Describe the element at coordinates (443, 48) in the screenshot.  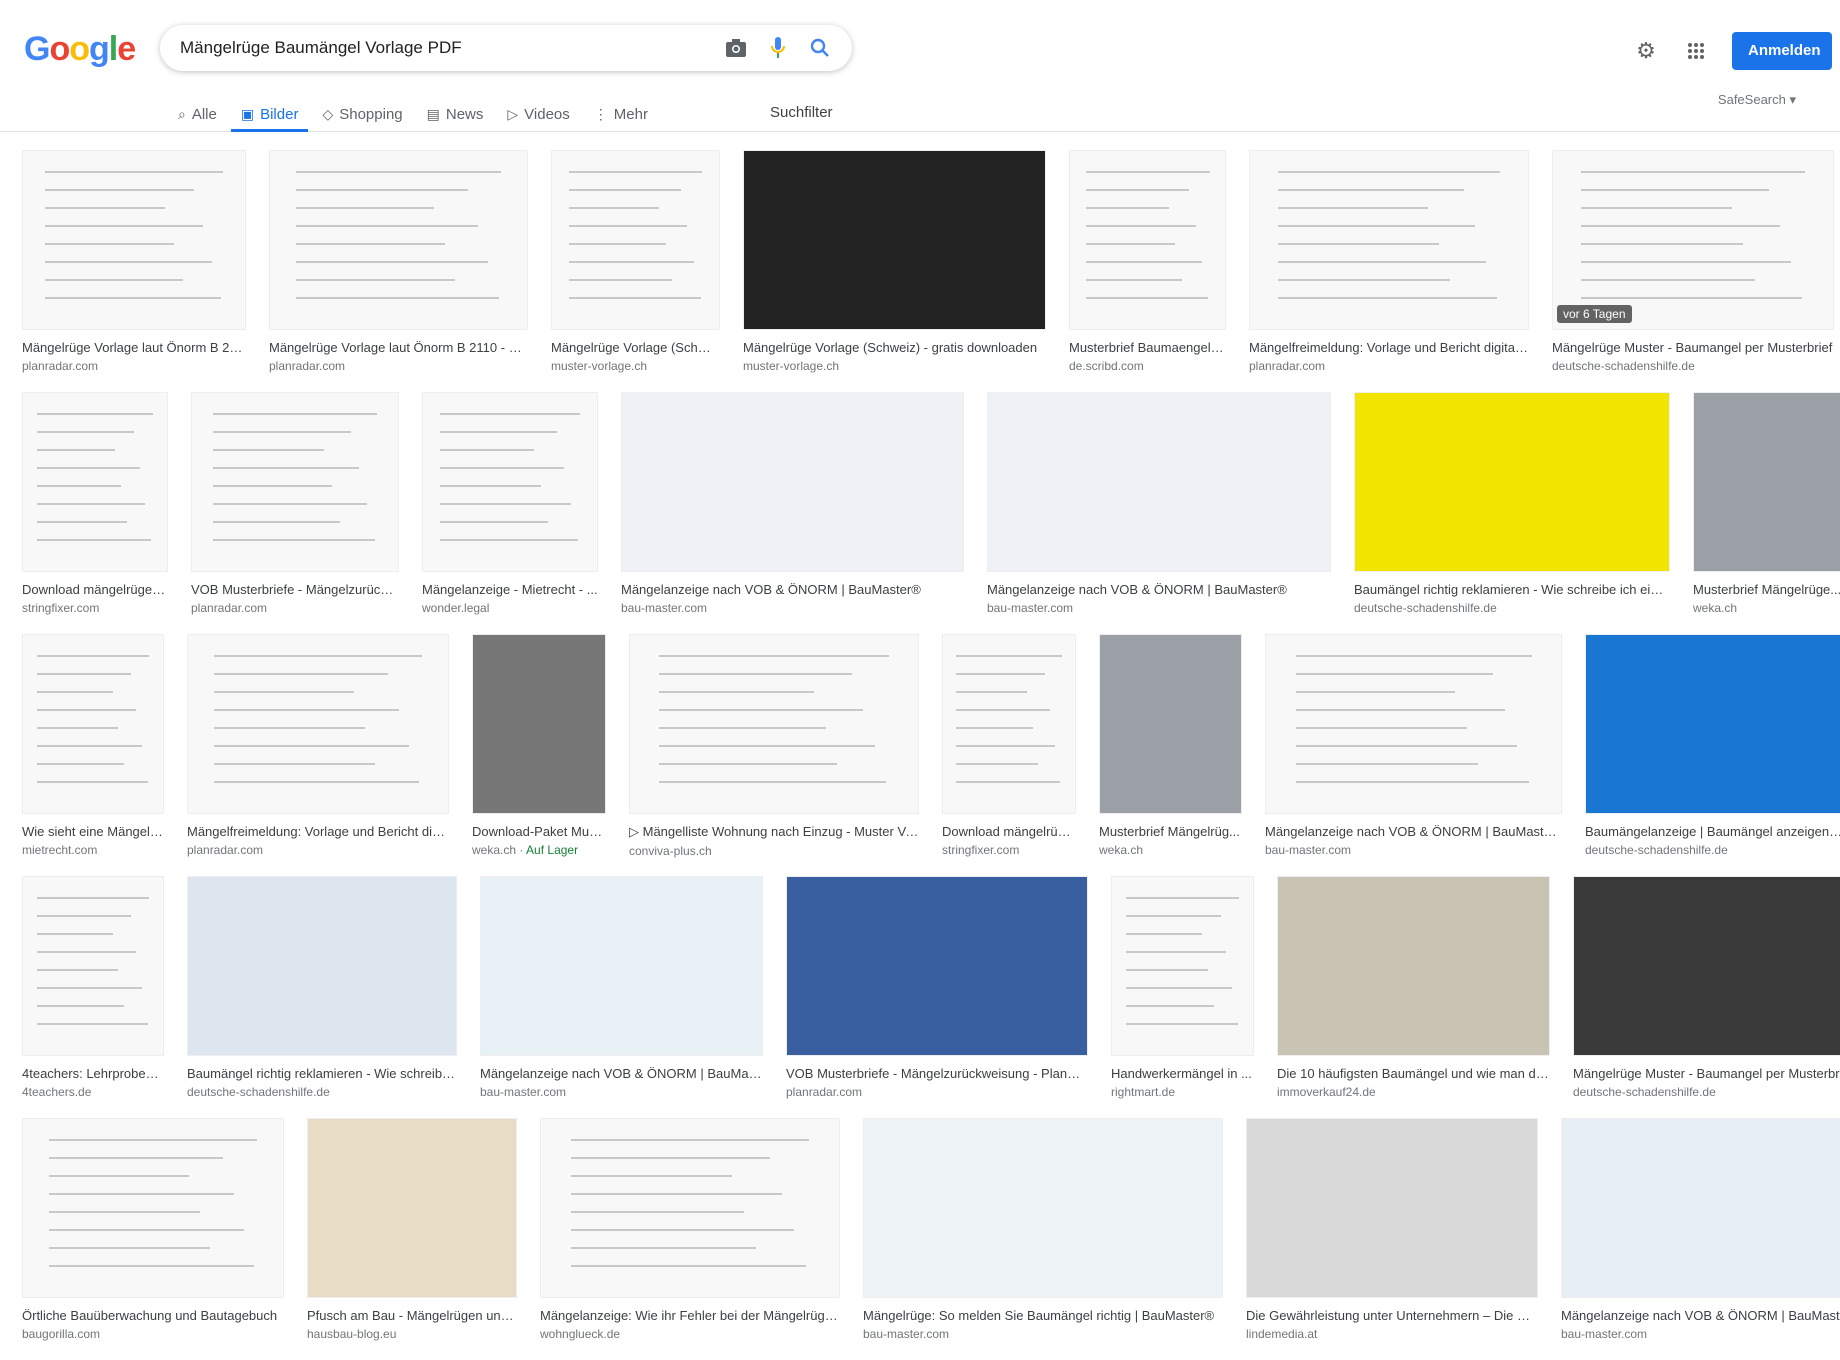
I see `search-input` at that location.